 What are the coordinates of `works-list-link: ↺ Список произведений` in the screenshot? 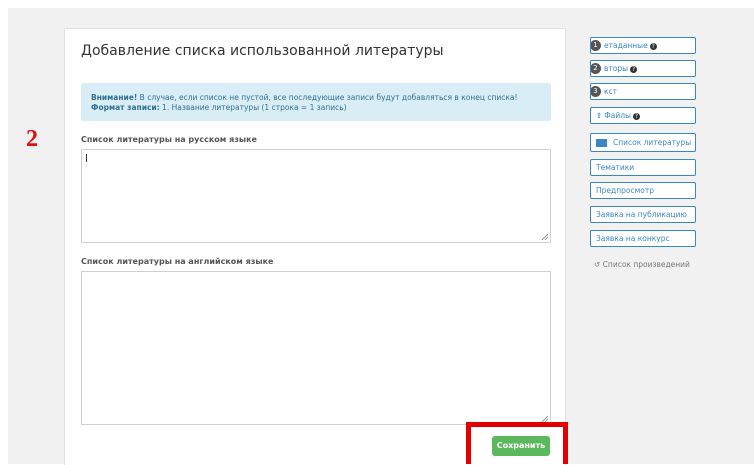 It's located at (642, 264).